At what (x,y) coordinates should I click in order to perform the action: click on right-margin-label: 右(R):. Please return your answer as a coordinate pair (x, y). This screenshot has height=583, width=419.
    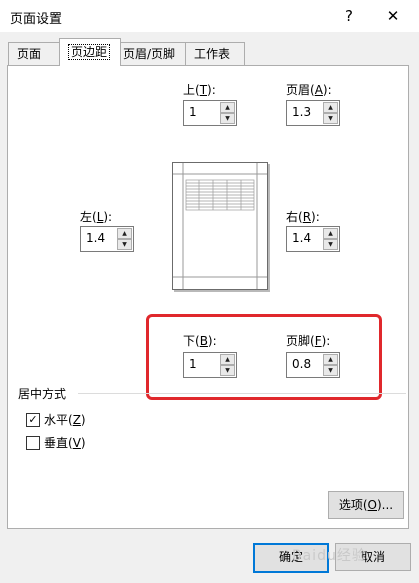
    Looking at the image, I should click on (303, 217).